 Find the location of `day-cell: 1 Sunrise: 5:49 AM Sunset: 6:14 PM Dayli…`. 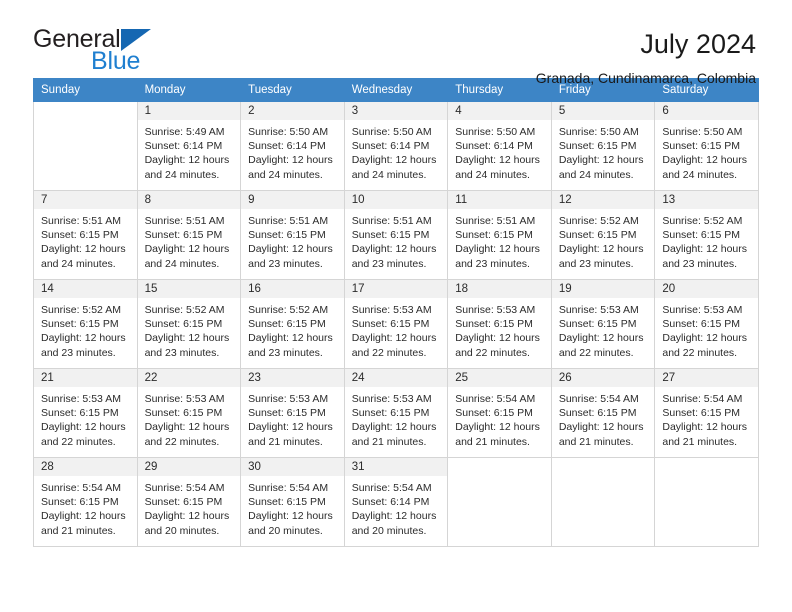

day-cell: 1 Sunrise: 5:49 AM Sunset: 6:14 PM Dayli… is located at coordinates (189, 146).